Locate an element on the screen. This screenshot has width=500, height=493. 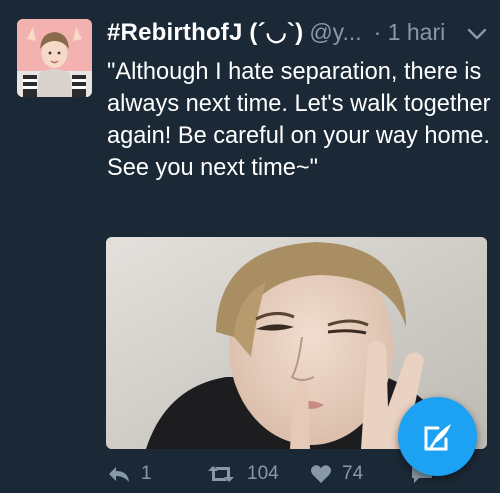
like-count: 74 is located at coordinates (353, 473).